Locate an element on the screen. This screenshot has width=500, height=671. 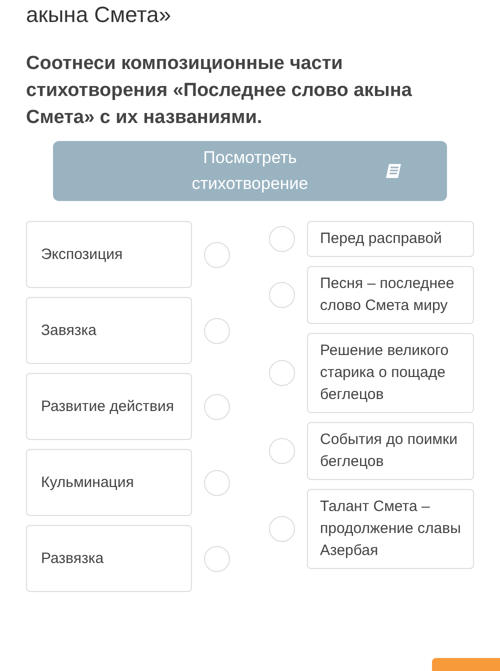
answer-card: Песня – последнее слово Смета миру is located at coordinates (390, 295).